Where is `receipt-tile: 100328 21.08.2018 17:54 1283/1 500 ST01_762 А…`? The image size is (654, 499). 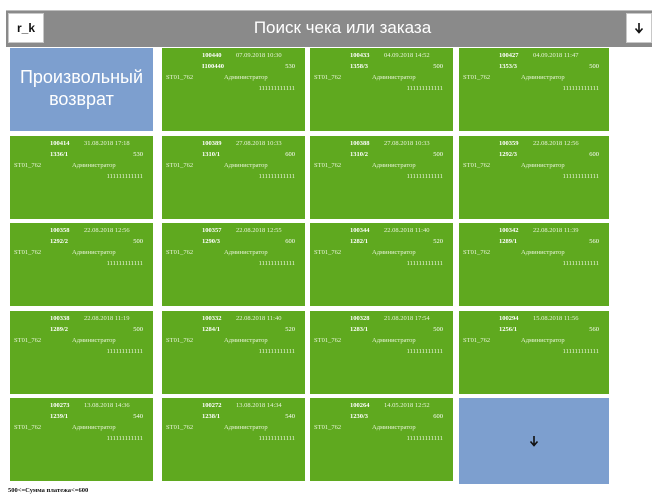 receipt-tile: 100328 21.08.2018 17:54 1283/1 500 ST01_762 А… is located at coordinates (381, 352).